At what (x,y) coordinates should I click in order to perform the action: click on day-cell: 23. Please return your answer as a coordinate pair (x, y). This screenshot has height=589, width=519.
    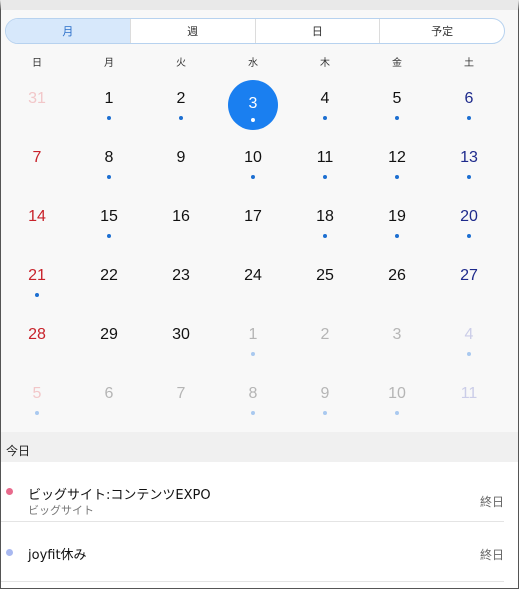
    Looking at the image, I should click on (181, 276).